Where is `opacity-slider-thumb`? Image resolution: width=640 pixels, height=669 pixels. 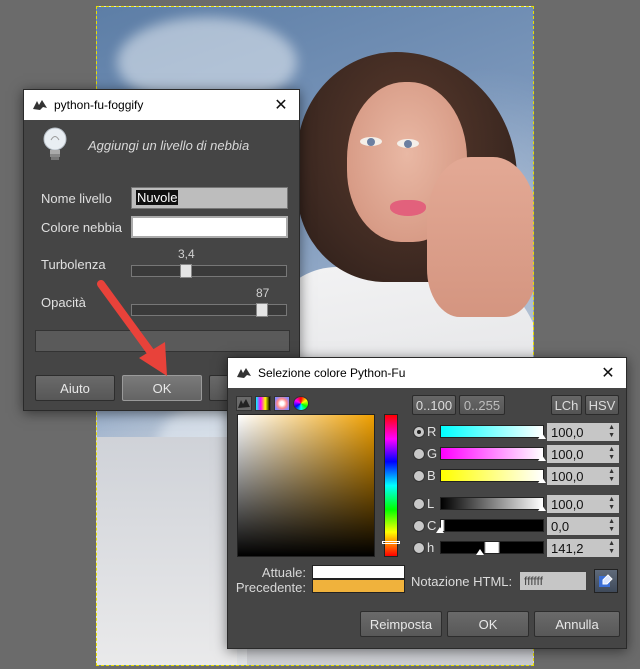
opacity-slider-thumb is located at coordinates (261, 310).